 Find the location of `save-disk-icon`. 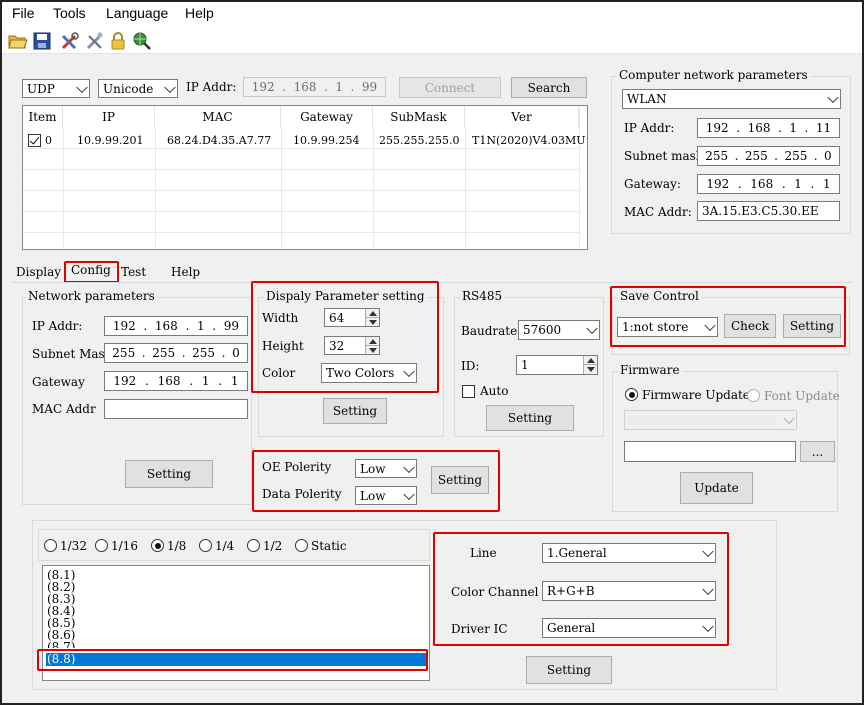

save-disk-icon is located at coordinates (42, 41).